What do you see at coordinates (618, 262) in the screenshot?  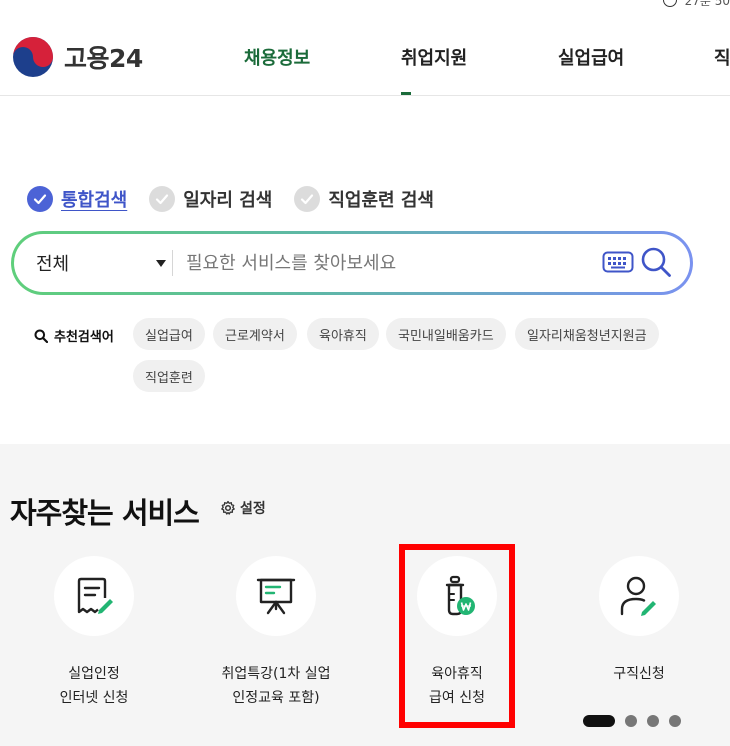 I see `keyboard-icon` at bounding box center [618, 262].